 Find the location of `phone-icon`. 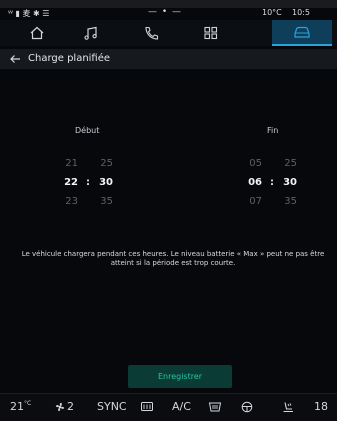

phone-icon is located at coordinates (152, 33).